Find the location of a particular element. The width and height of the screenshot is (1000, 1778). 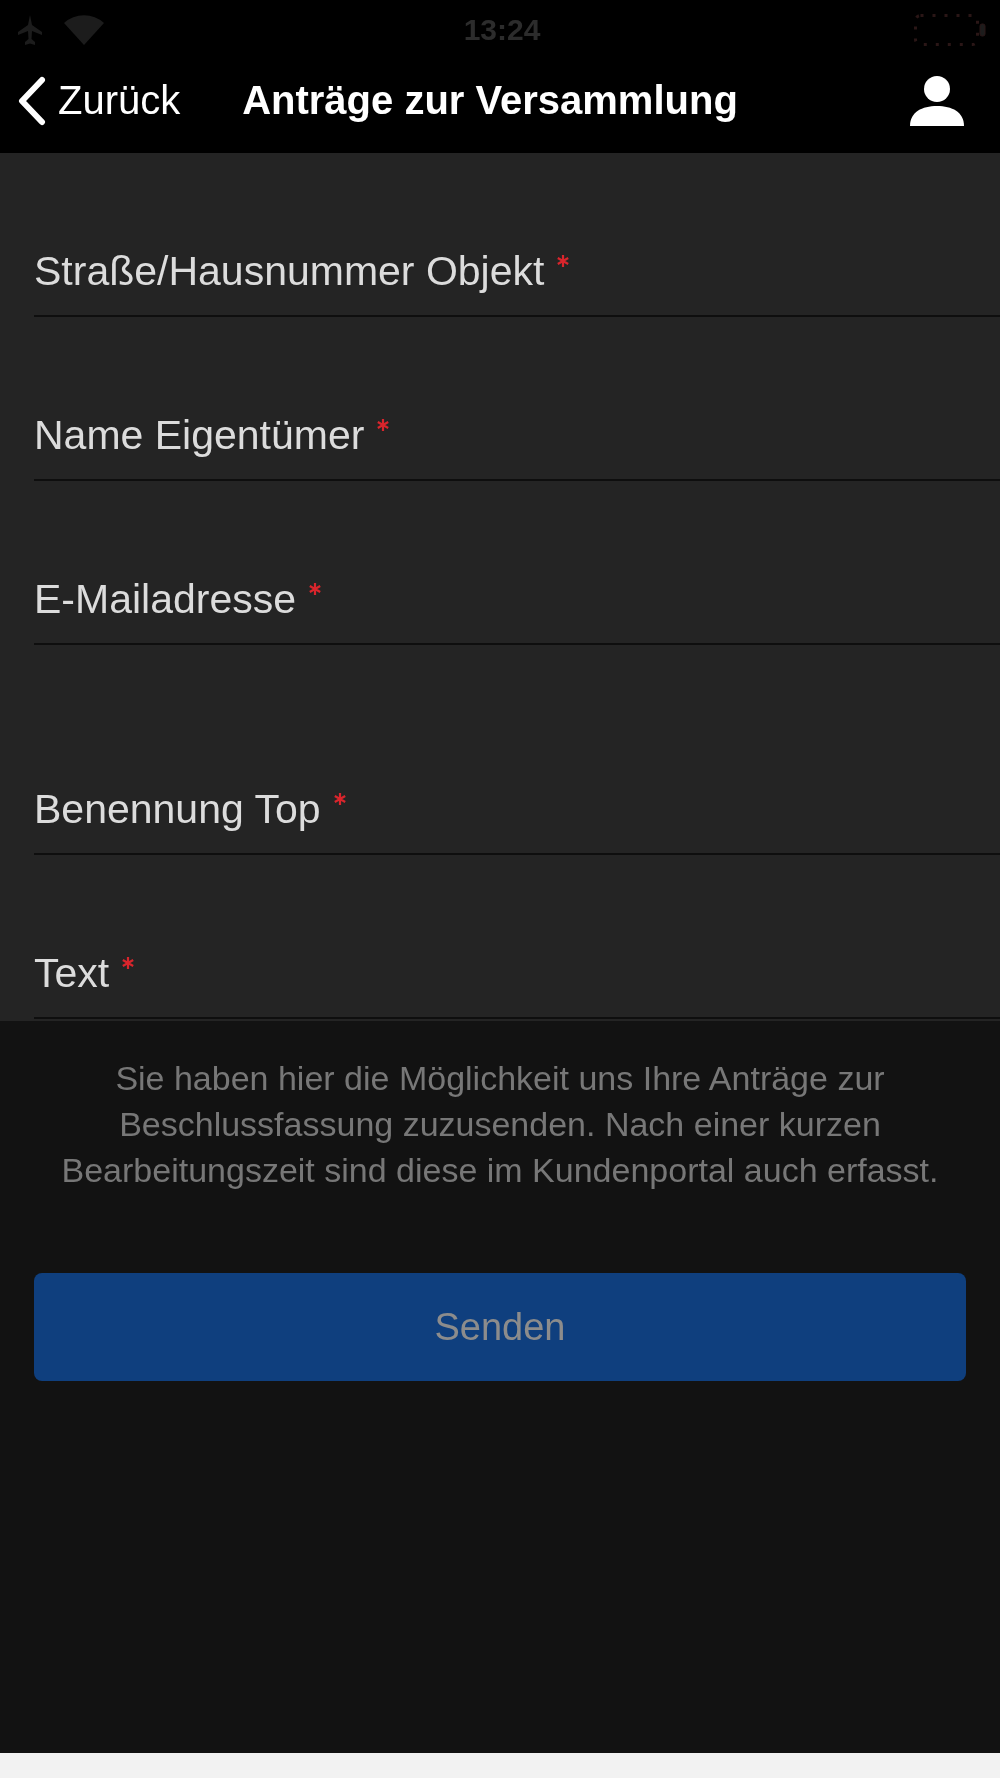

field-label: Text is located at coordinates (72, 973).